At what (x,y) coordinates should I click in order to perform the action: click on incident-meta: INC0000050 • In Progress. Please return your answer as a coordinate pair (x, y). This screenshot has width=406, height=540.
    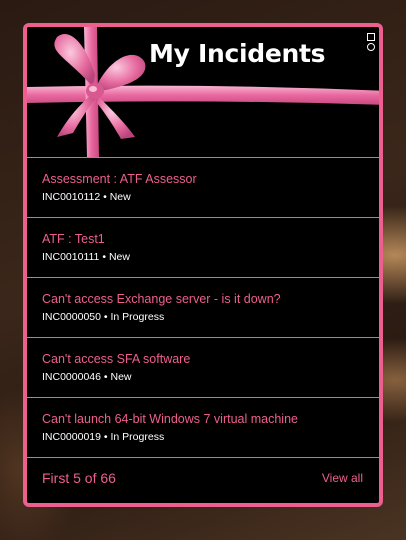
    Looking at the image, I should click on (210, 317).